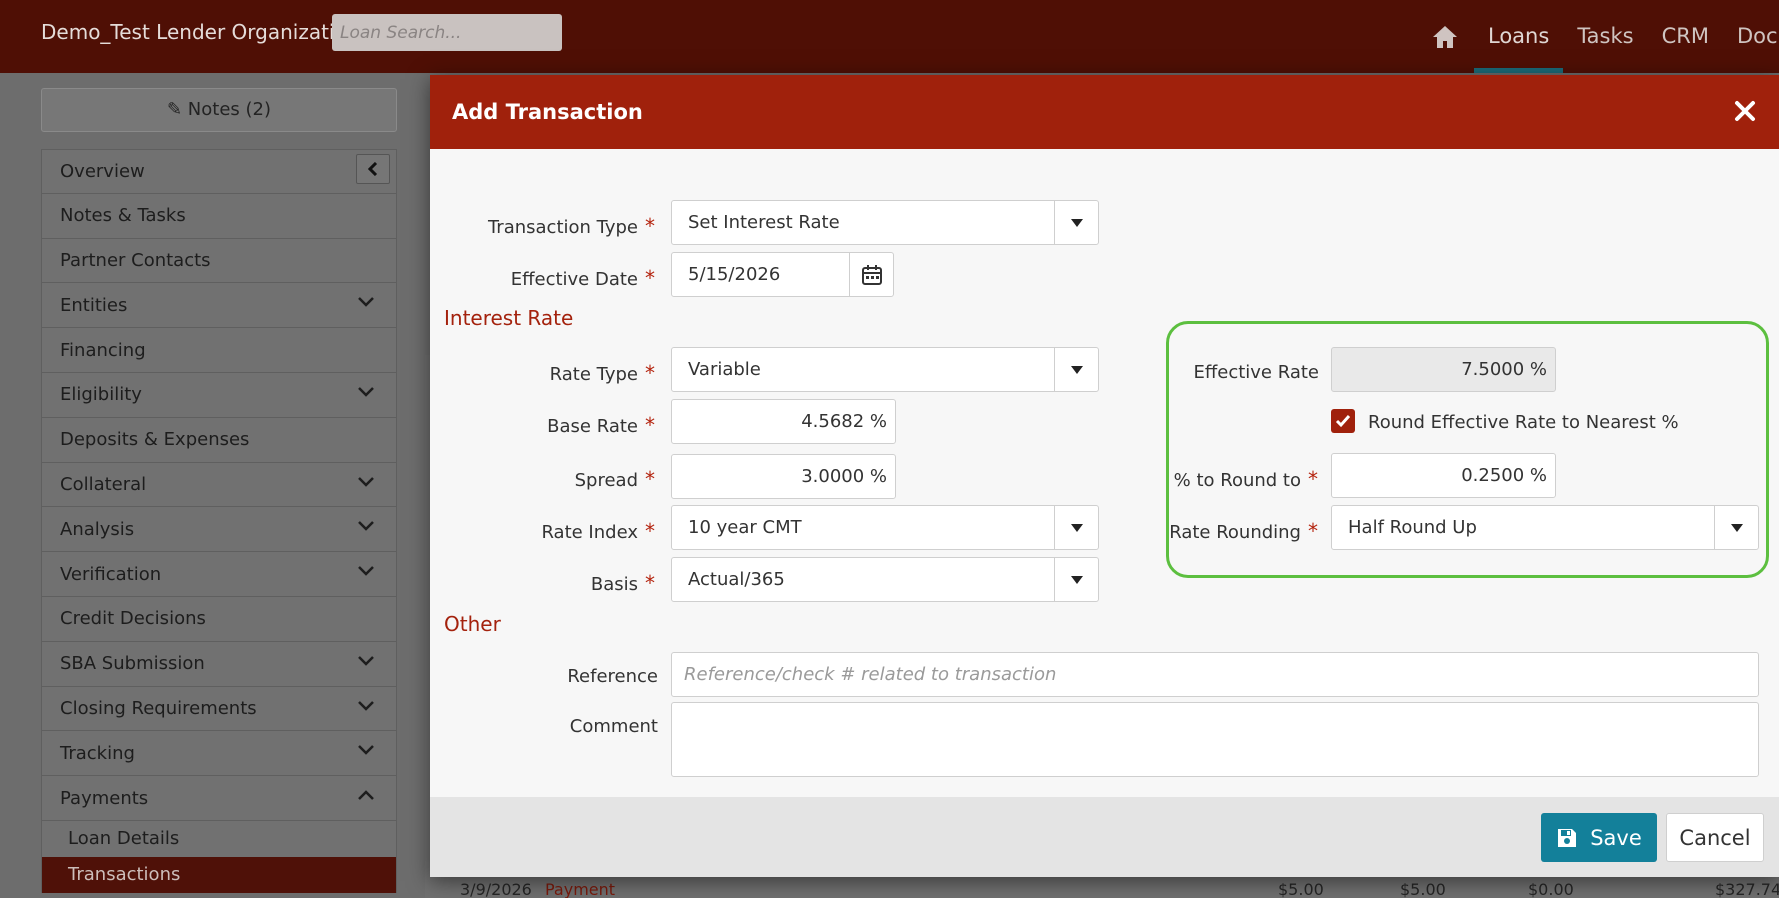 Image resolution: width=1779 pixels, height=898 pixels. Describe the element at coordinates (103, 350) in the screenshot. I see `sidebar-item-label: Financing` at that location.